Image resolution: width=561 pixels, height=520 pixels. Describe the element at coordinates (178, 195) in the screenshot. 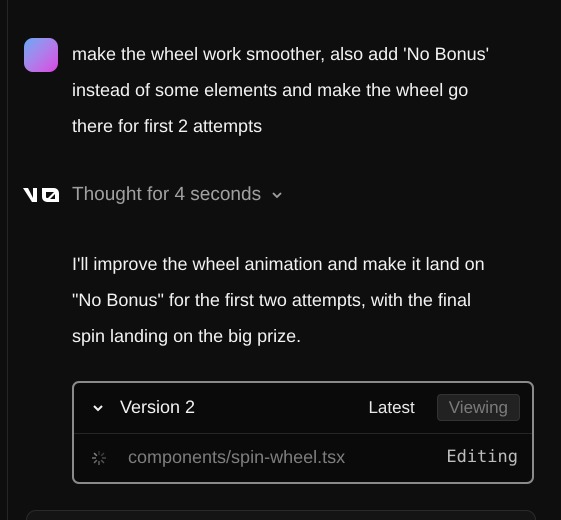

I see `thought-toggle: Thought for 4 seconds` at that location.